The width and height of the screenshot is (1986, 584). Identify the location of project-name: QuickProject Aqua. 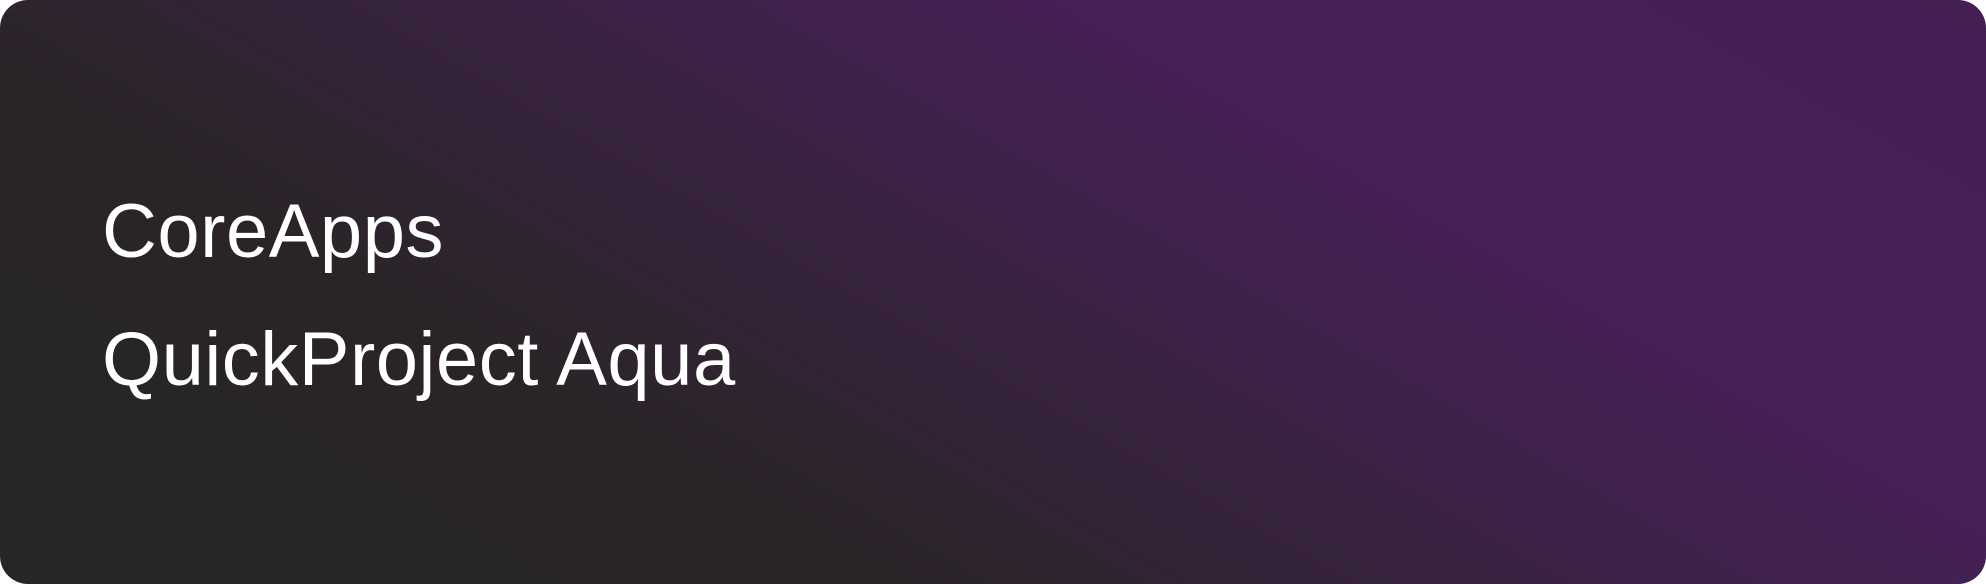
(419, 359).